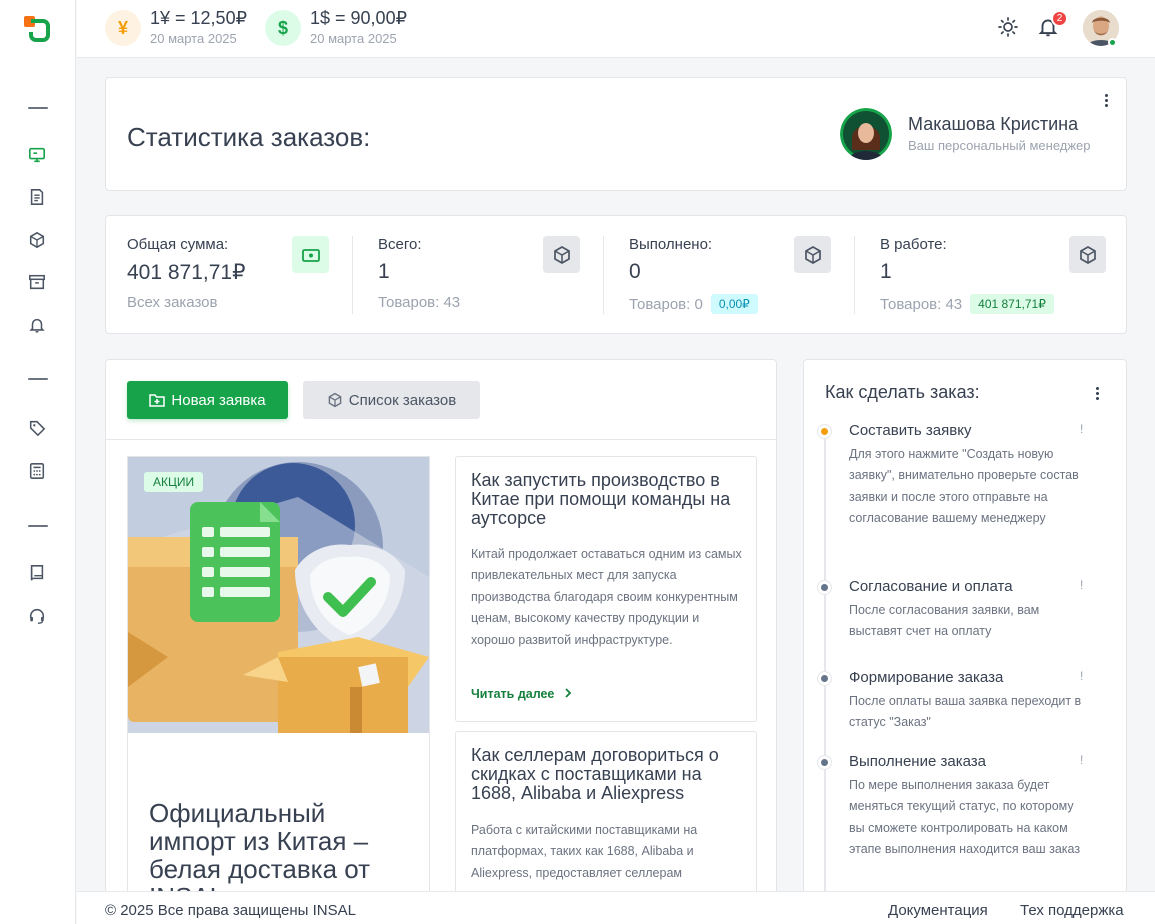 The height and width of the screenshot is (924, 1155). What do you see at coordinates (993, 124) in the screenshot?
I see `manager-name: Макашова Кристина` at bounding box center [993, 124].